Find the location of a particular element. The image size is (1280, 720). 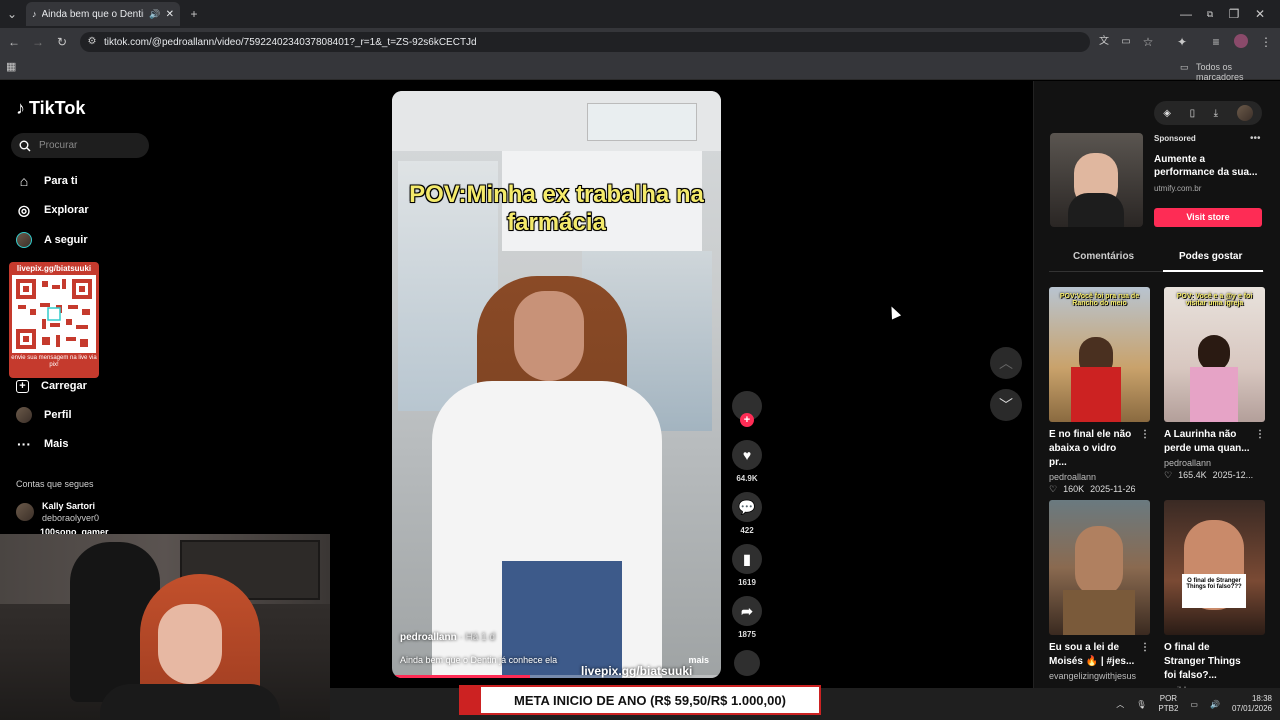

nav-para-ti: ⌂ Para ti is located at coordinates (96, 181).